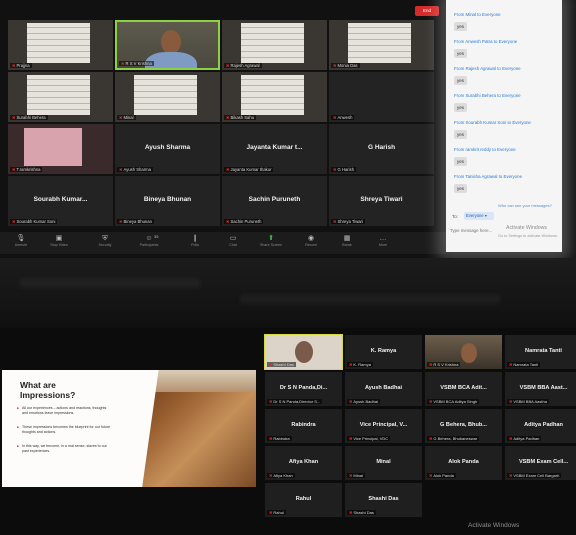 The image size is (576, 535). What do you see at coordinates (530, 401) in the screenshot?
I see `participant-tag-text: VSBM BBA Aastha` at bounding box center [530, 401].